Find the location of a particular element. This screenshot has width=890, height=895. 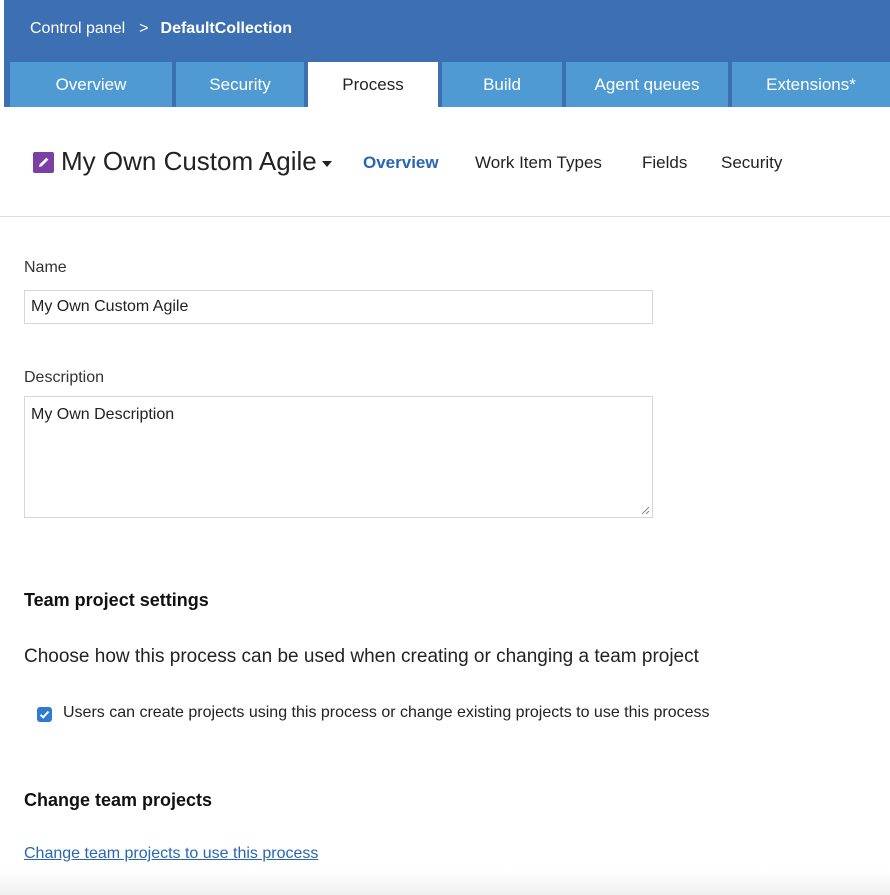

tab-security: Security is located at coordinates (240, 84).